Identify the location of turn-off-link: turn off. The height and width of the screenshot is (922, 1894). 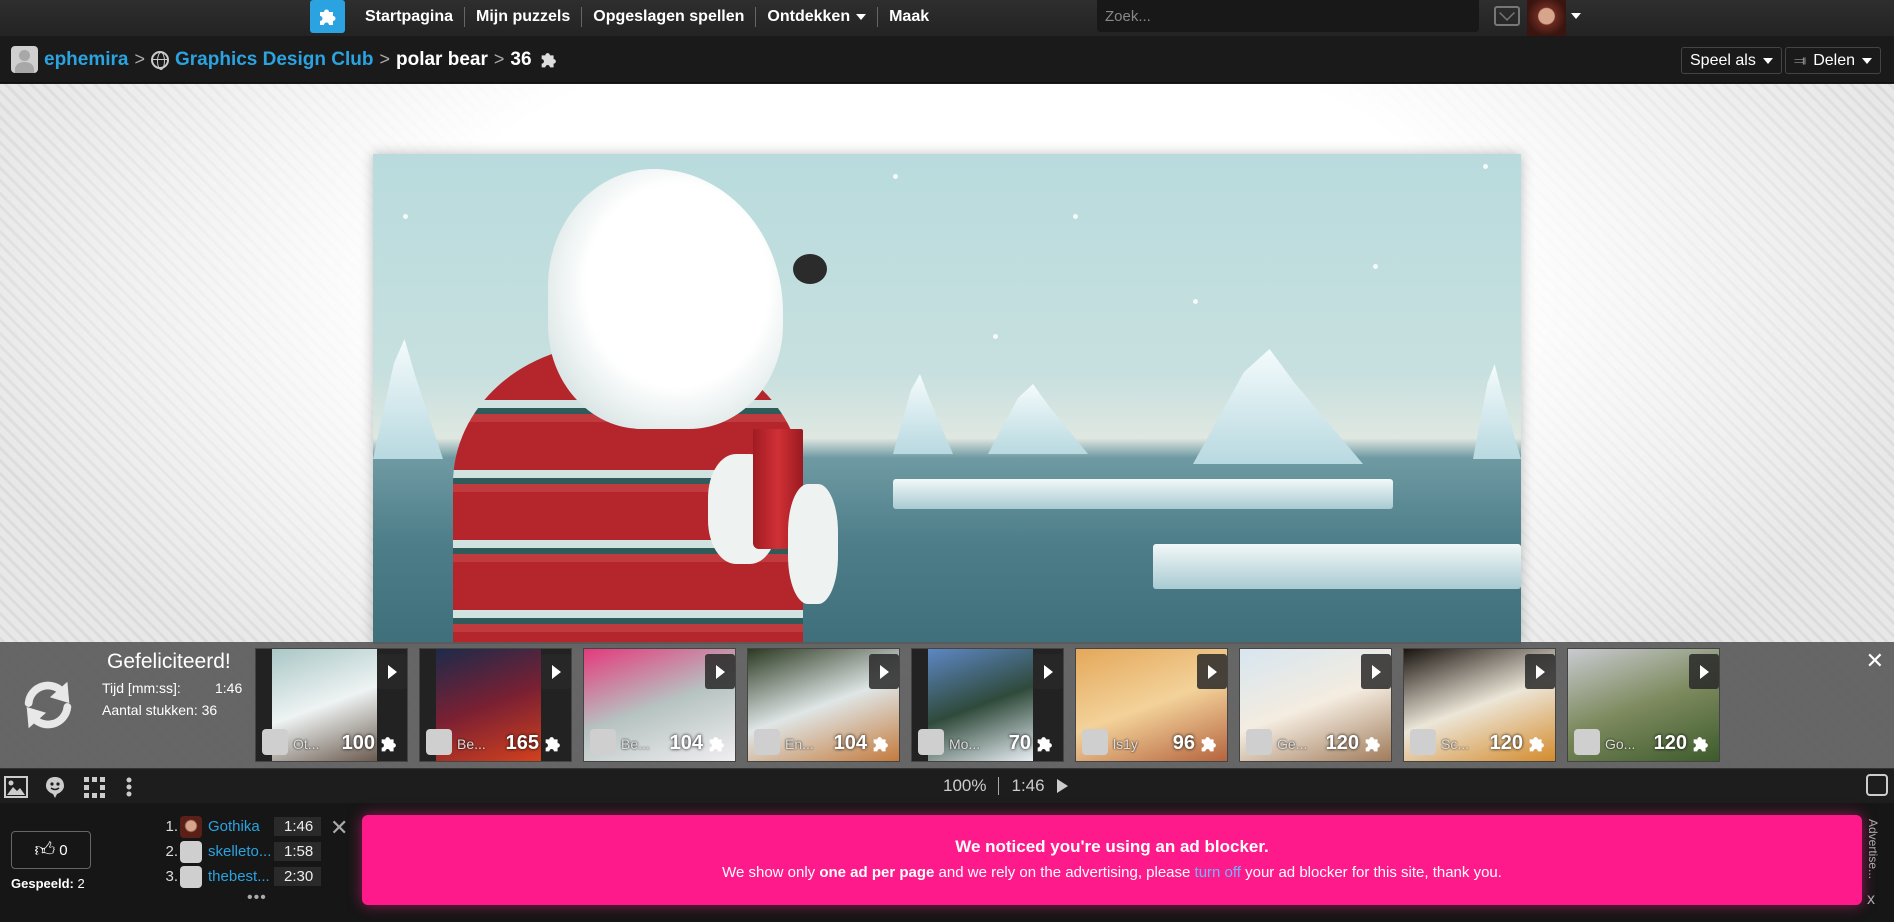
(1218, 872).